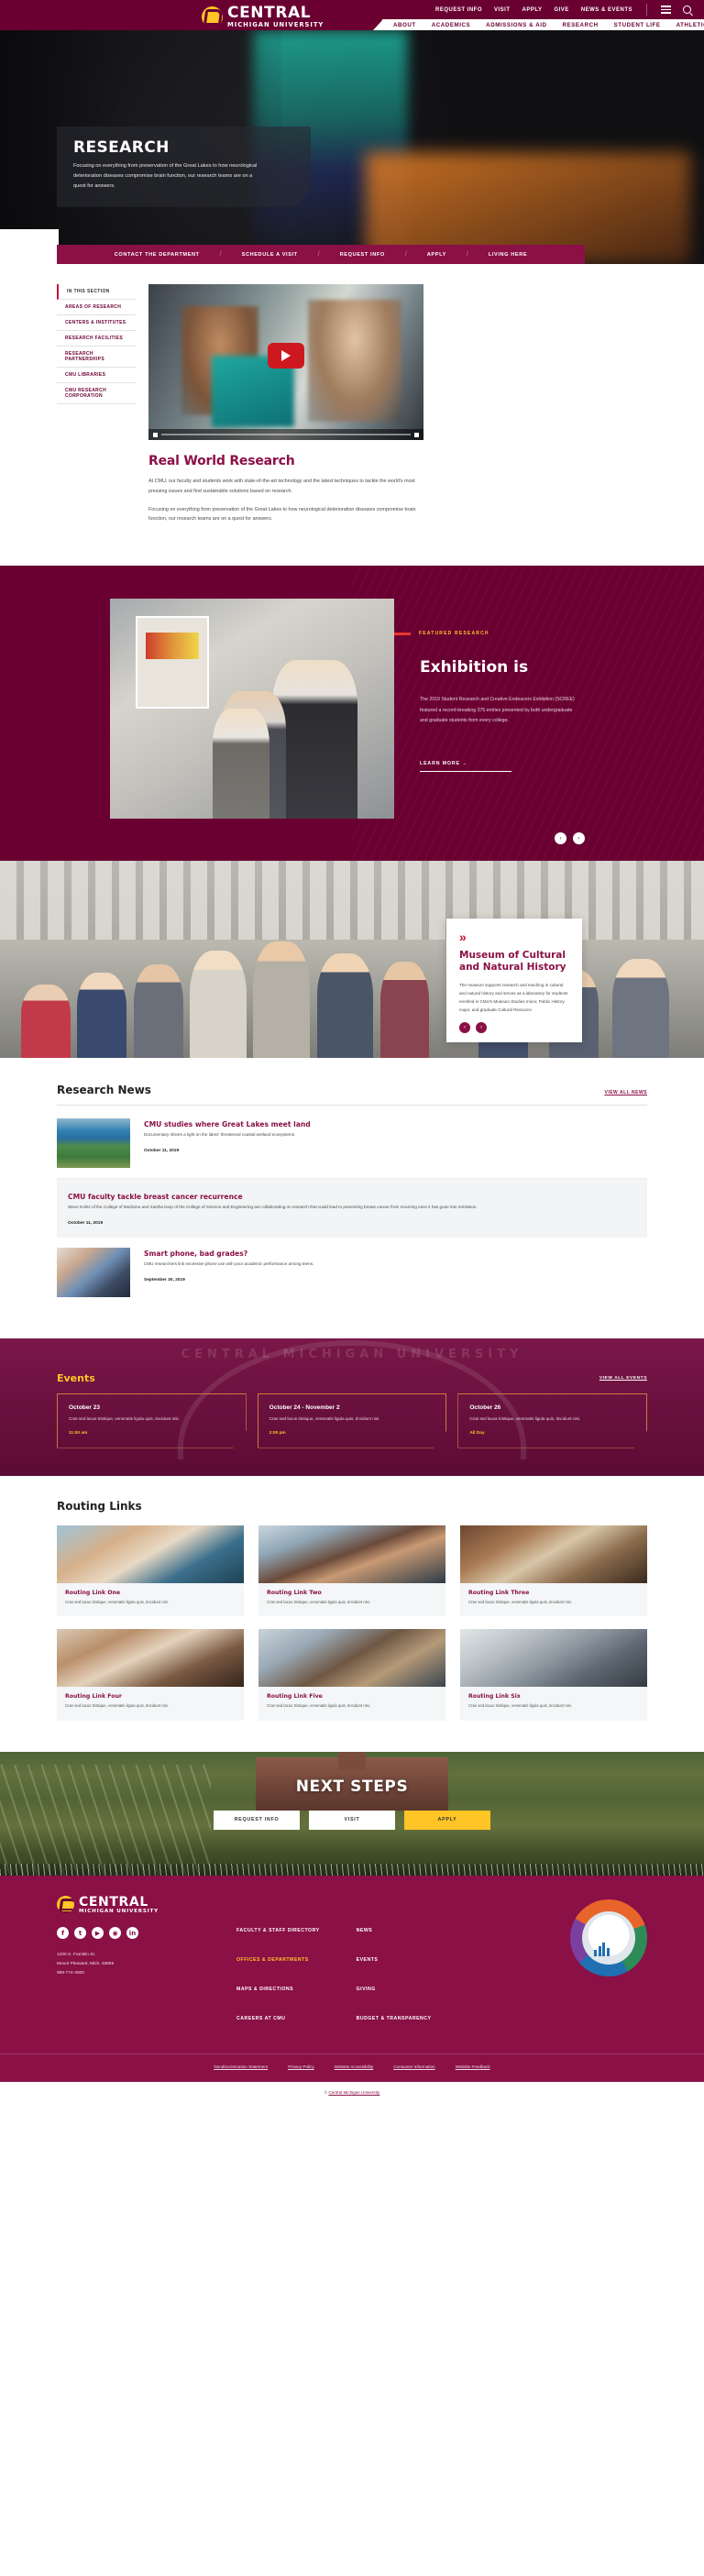 This screenshot has height=2576, width=704. What do you see at coordinates (608, 1937) in the screenshot?
I see `transparency-reporting-seal-icon` at bounding box center [608, 1937].